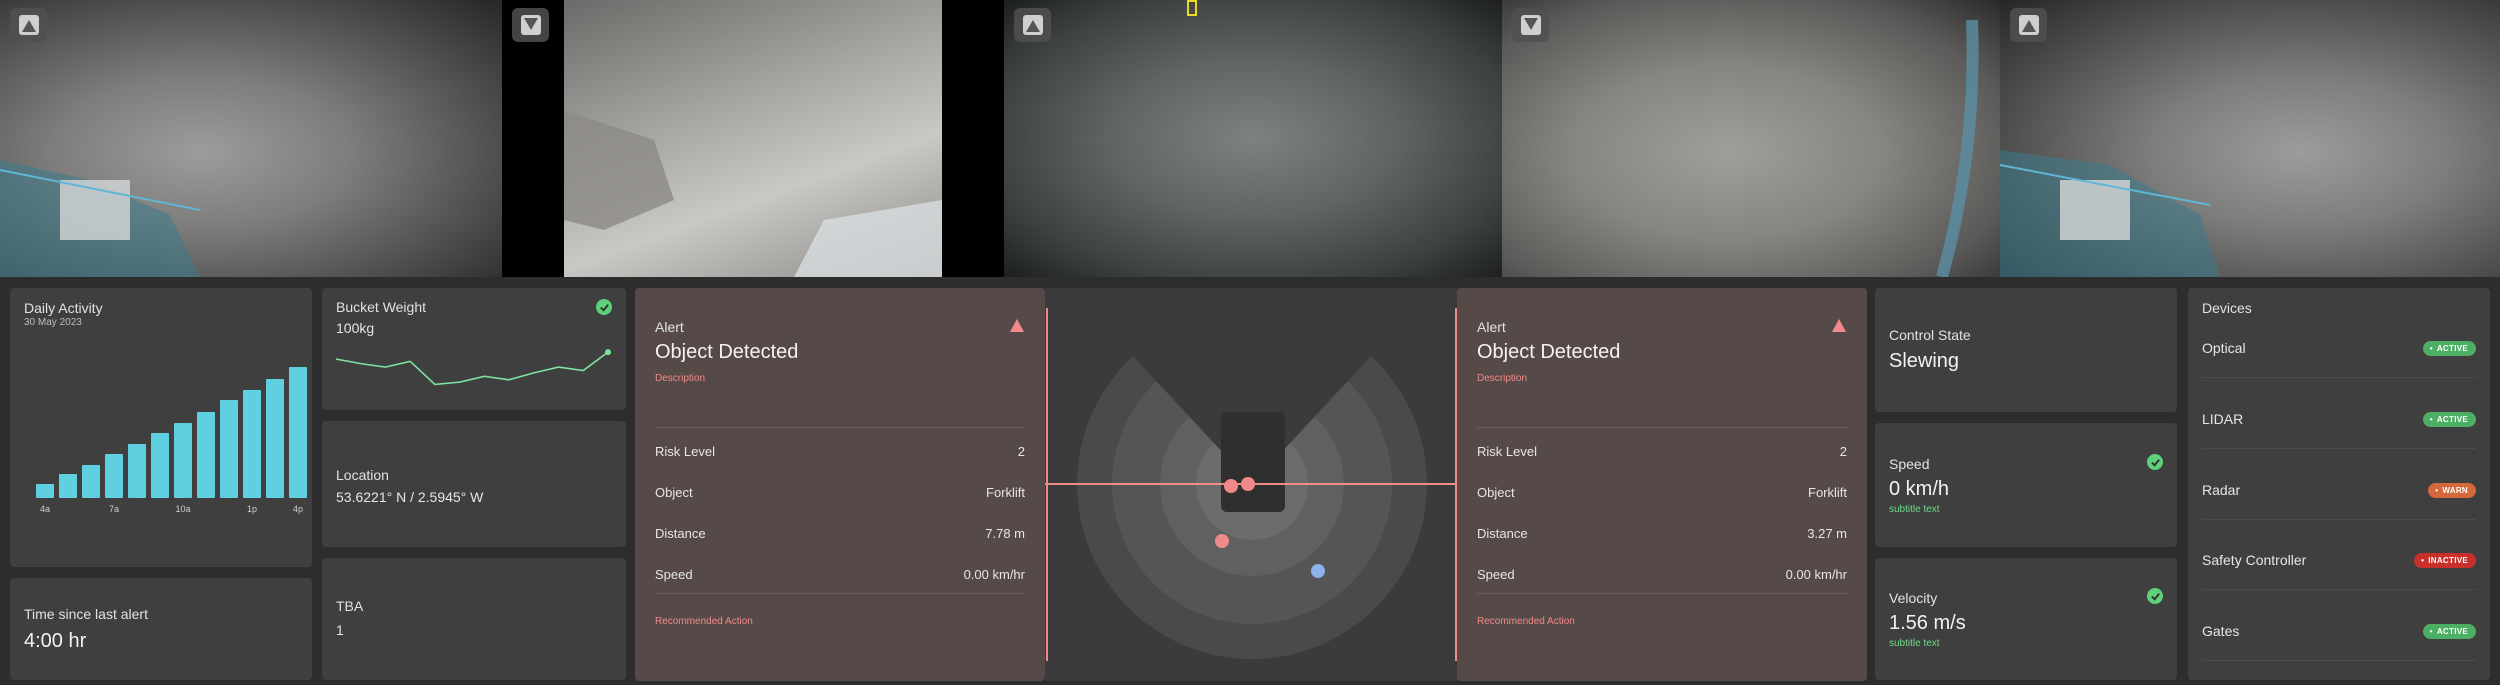 Image resolution: width=2500 pixels, height=685 pixels. I want to click on activity-tick-label: 10a, so click(183, 509).